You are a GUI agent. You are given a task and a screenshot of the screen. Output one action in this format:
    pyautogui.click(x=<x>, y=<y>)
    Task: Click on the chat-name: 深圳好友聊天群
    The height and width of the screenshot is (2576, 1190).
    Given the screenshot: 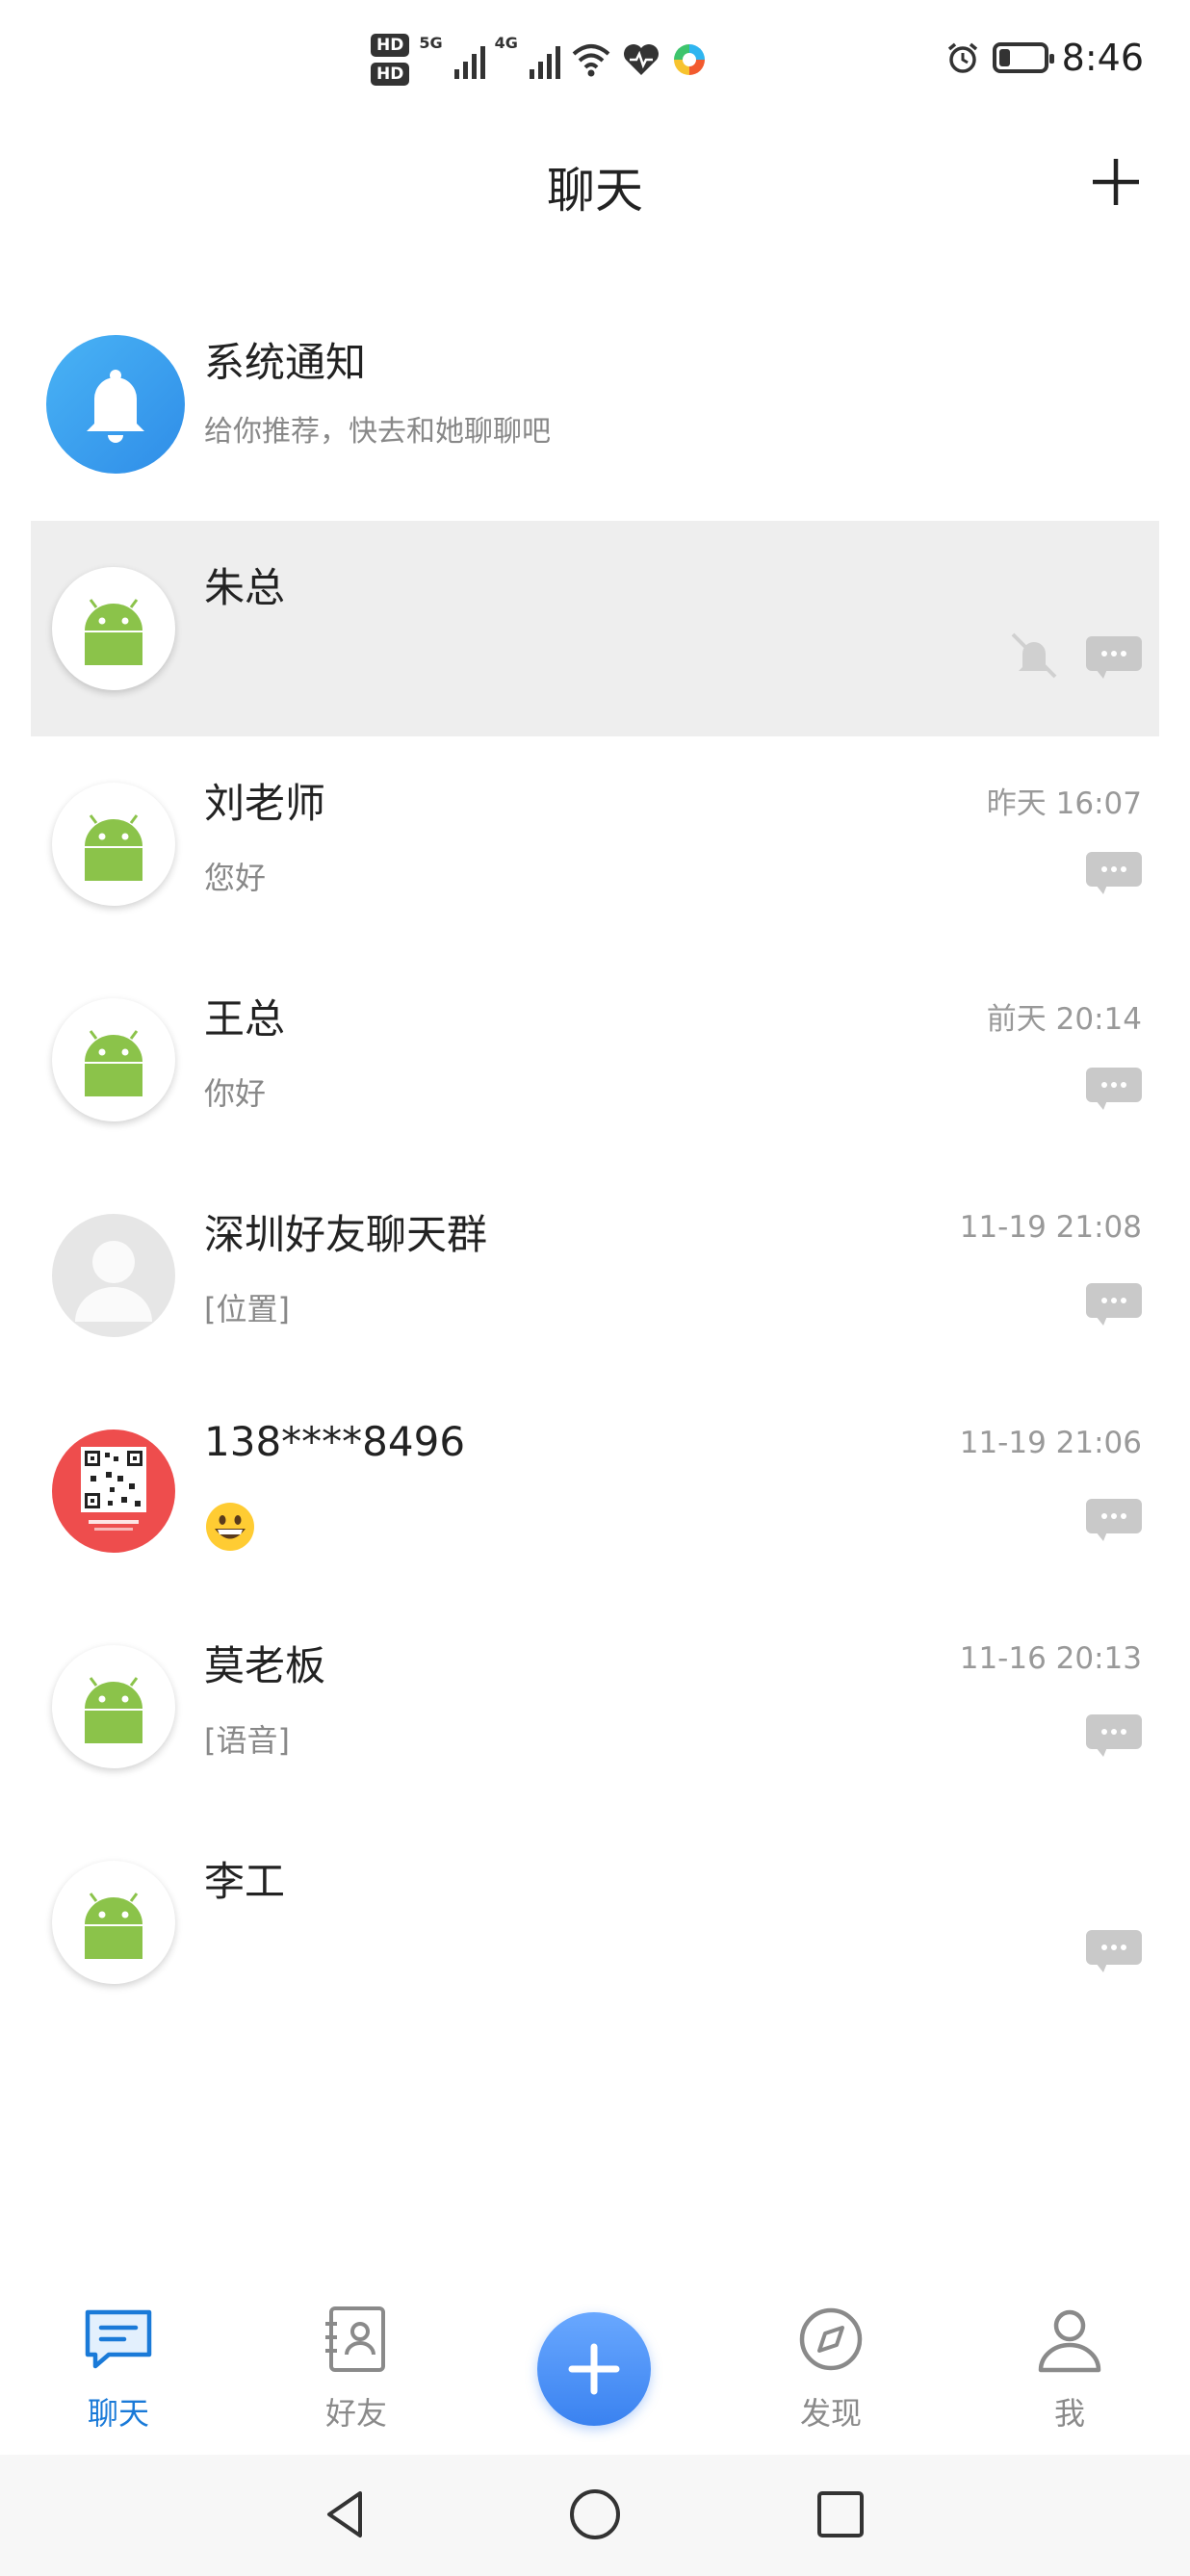 What is the action you would take?
    pyautogui.click(x=346, y=1235)
    